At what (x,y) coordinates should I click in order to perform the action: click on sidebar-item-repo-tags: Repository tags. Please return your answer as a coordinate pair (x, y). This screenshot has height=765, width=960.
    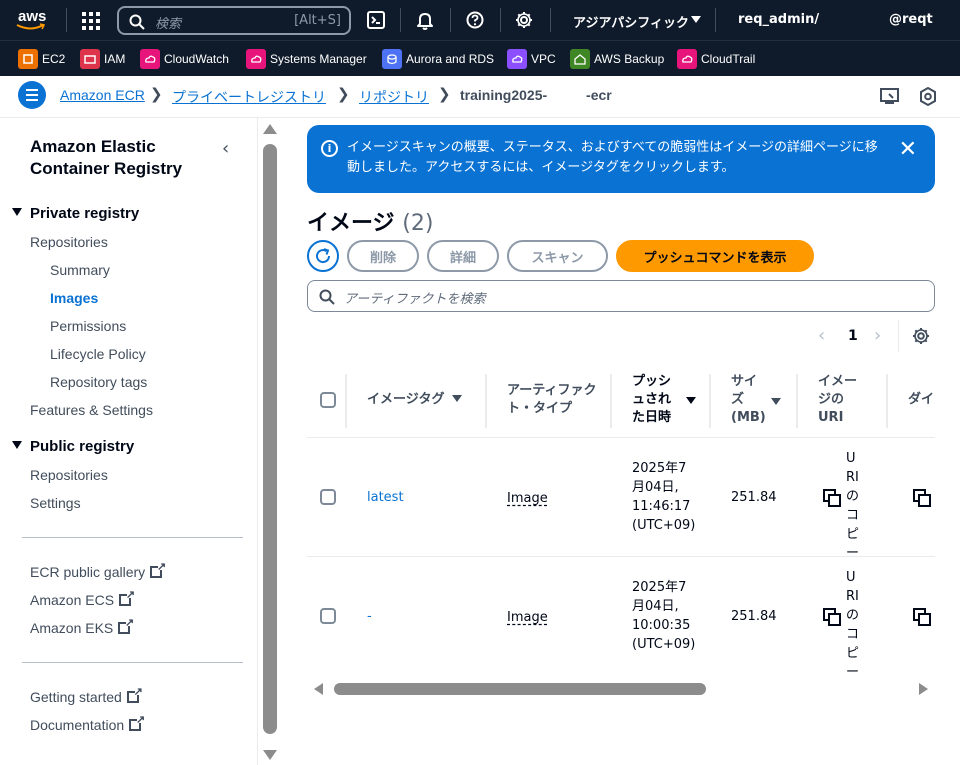
    Looking at the image, I should click on (98, 382).